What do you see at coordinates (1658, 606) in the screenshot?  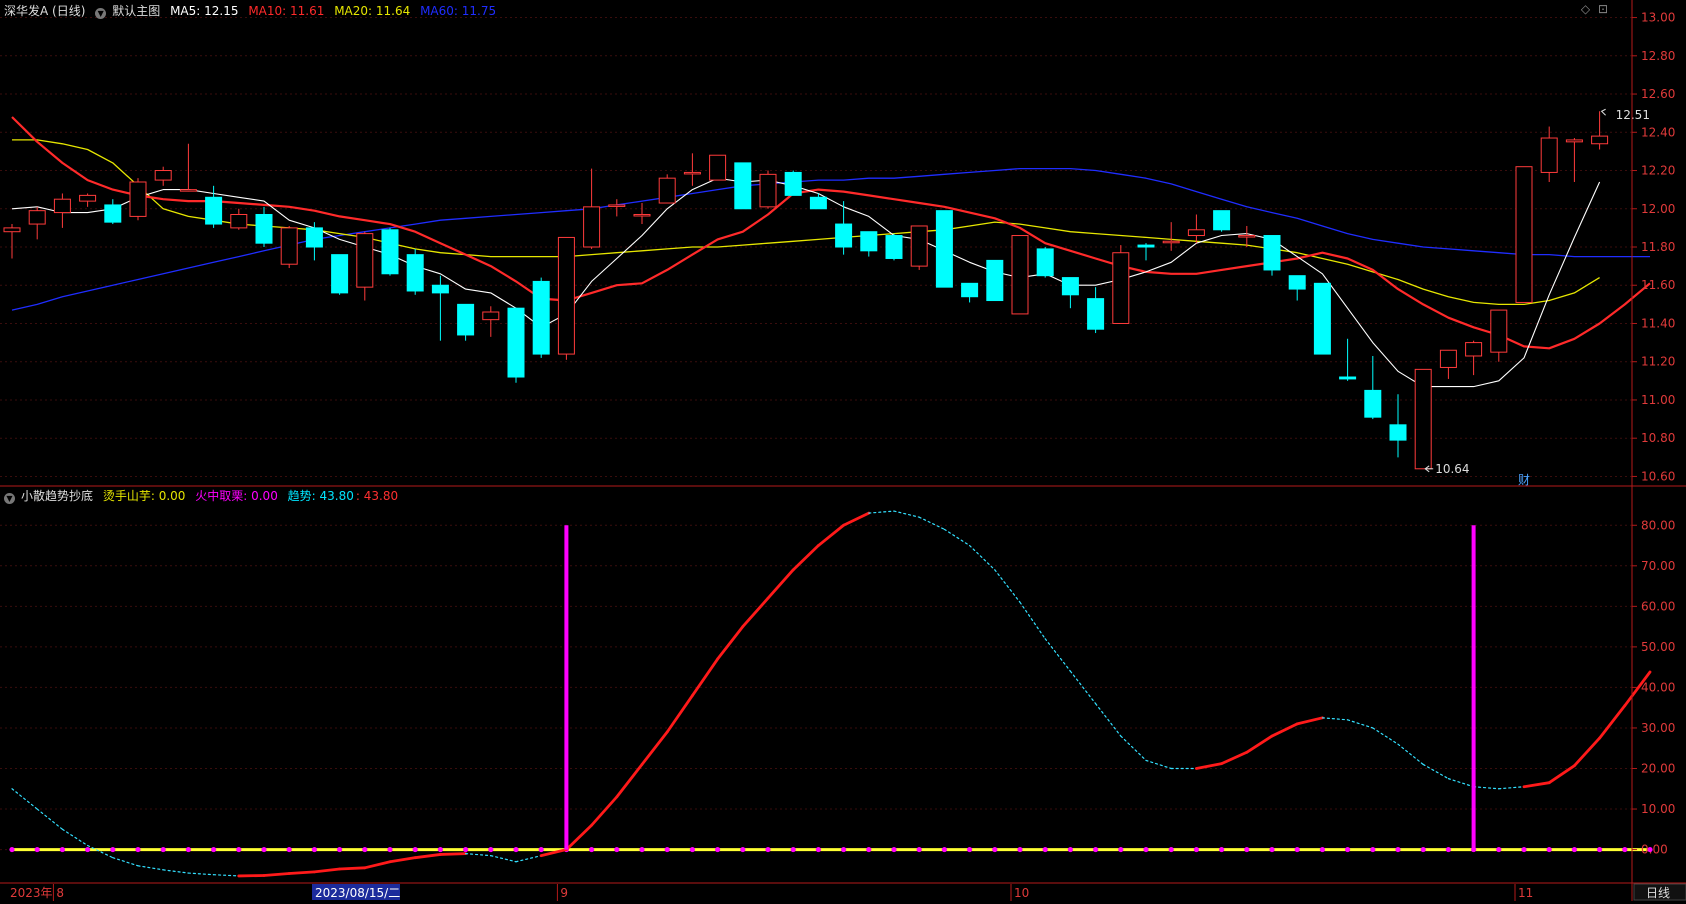 I see `sub-tick-label: 60.00` at bounding box center [1658, 606].